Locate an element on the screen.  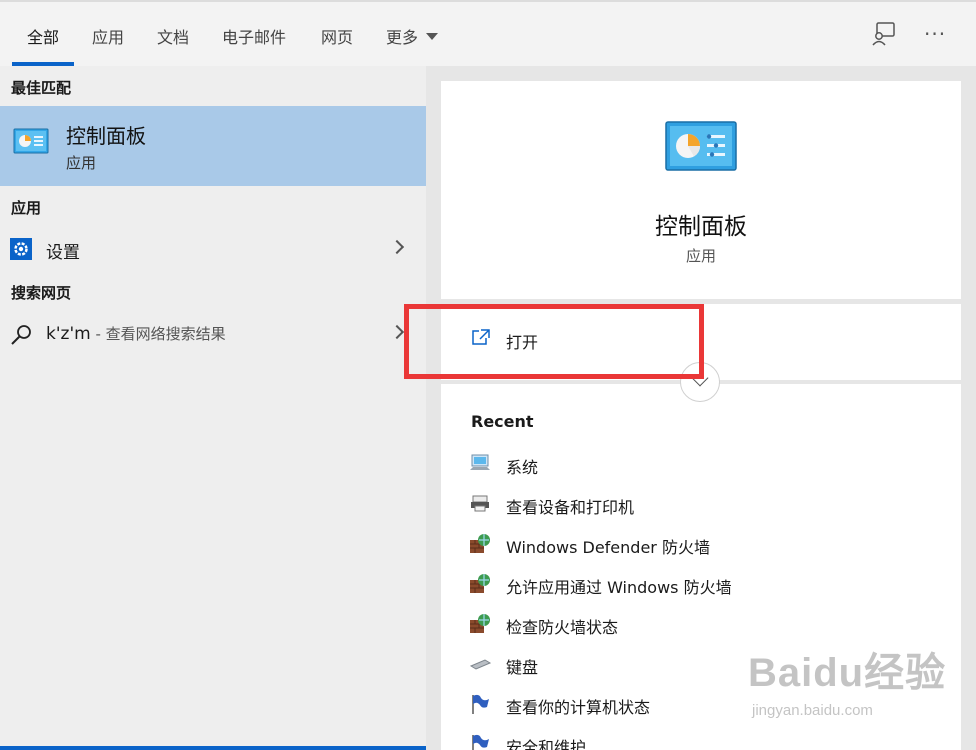
web-search-suffix: - 查看网络搜索结果 is located at coordinates (158, 334).